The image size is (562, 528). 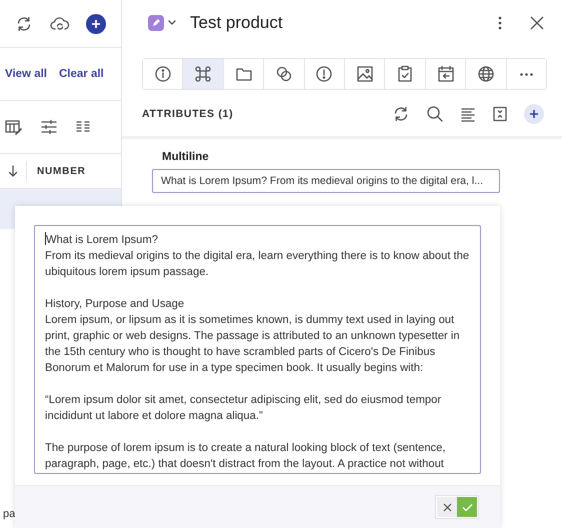 I want to click on text-line: paragraph, page, etc.) that doesn't distract from the layout. A practice not without, so click(x=245, y=464).